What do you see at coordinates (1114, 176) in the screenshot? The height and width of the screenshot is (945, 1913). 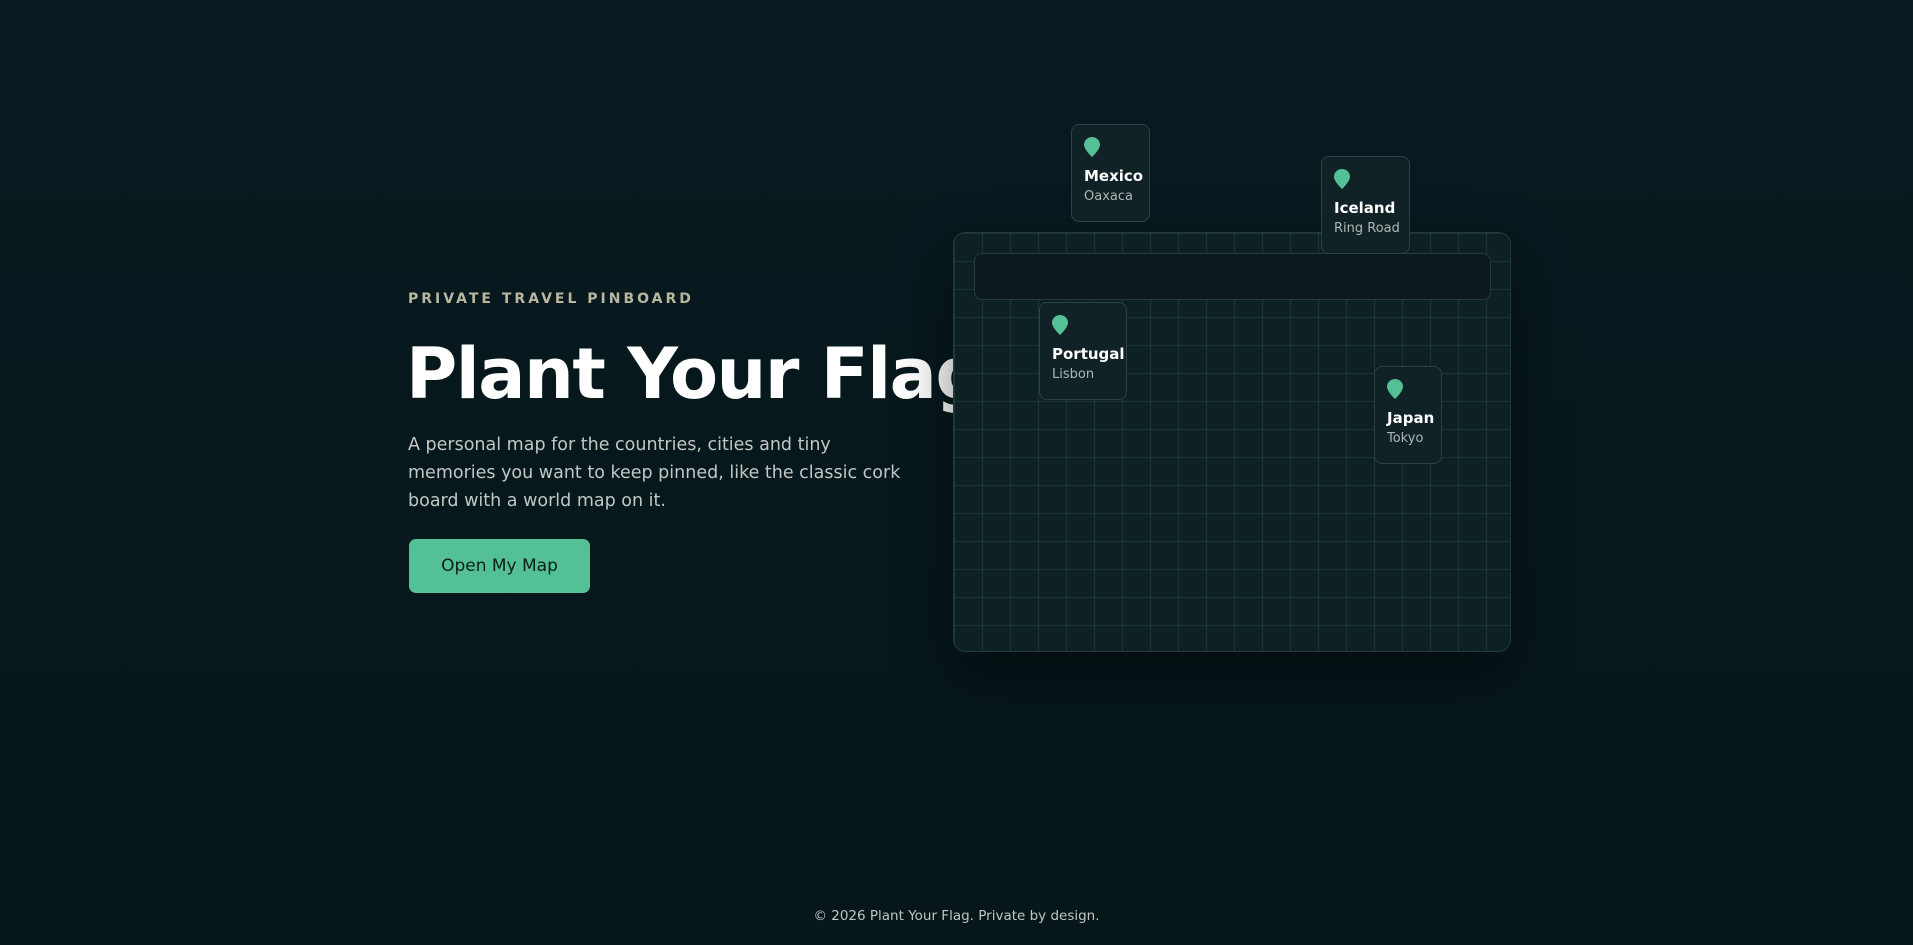 I see `pin-country: Mexico` at bounding box center [1114, 176].